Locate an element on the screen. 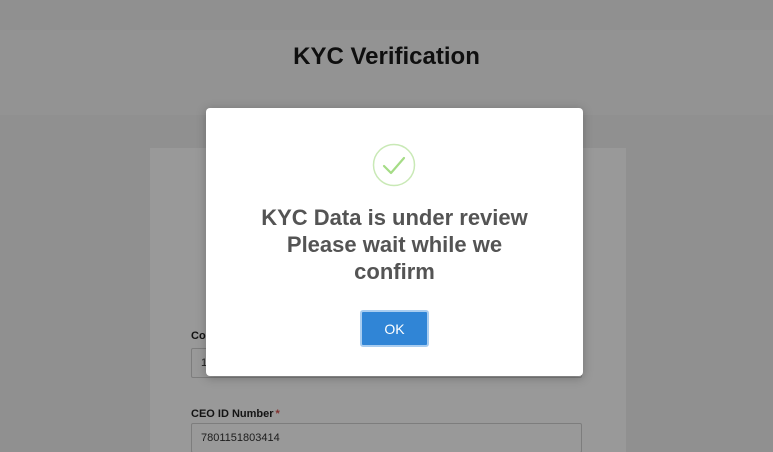 This screenshot has width=773, height=452. dialog-message-line-2: Please wait while we is located at coordinates (394, 244).